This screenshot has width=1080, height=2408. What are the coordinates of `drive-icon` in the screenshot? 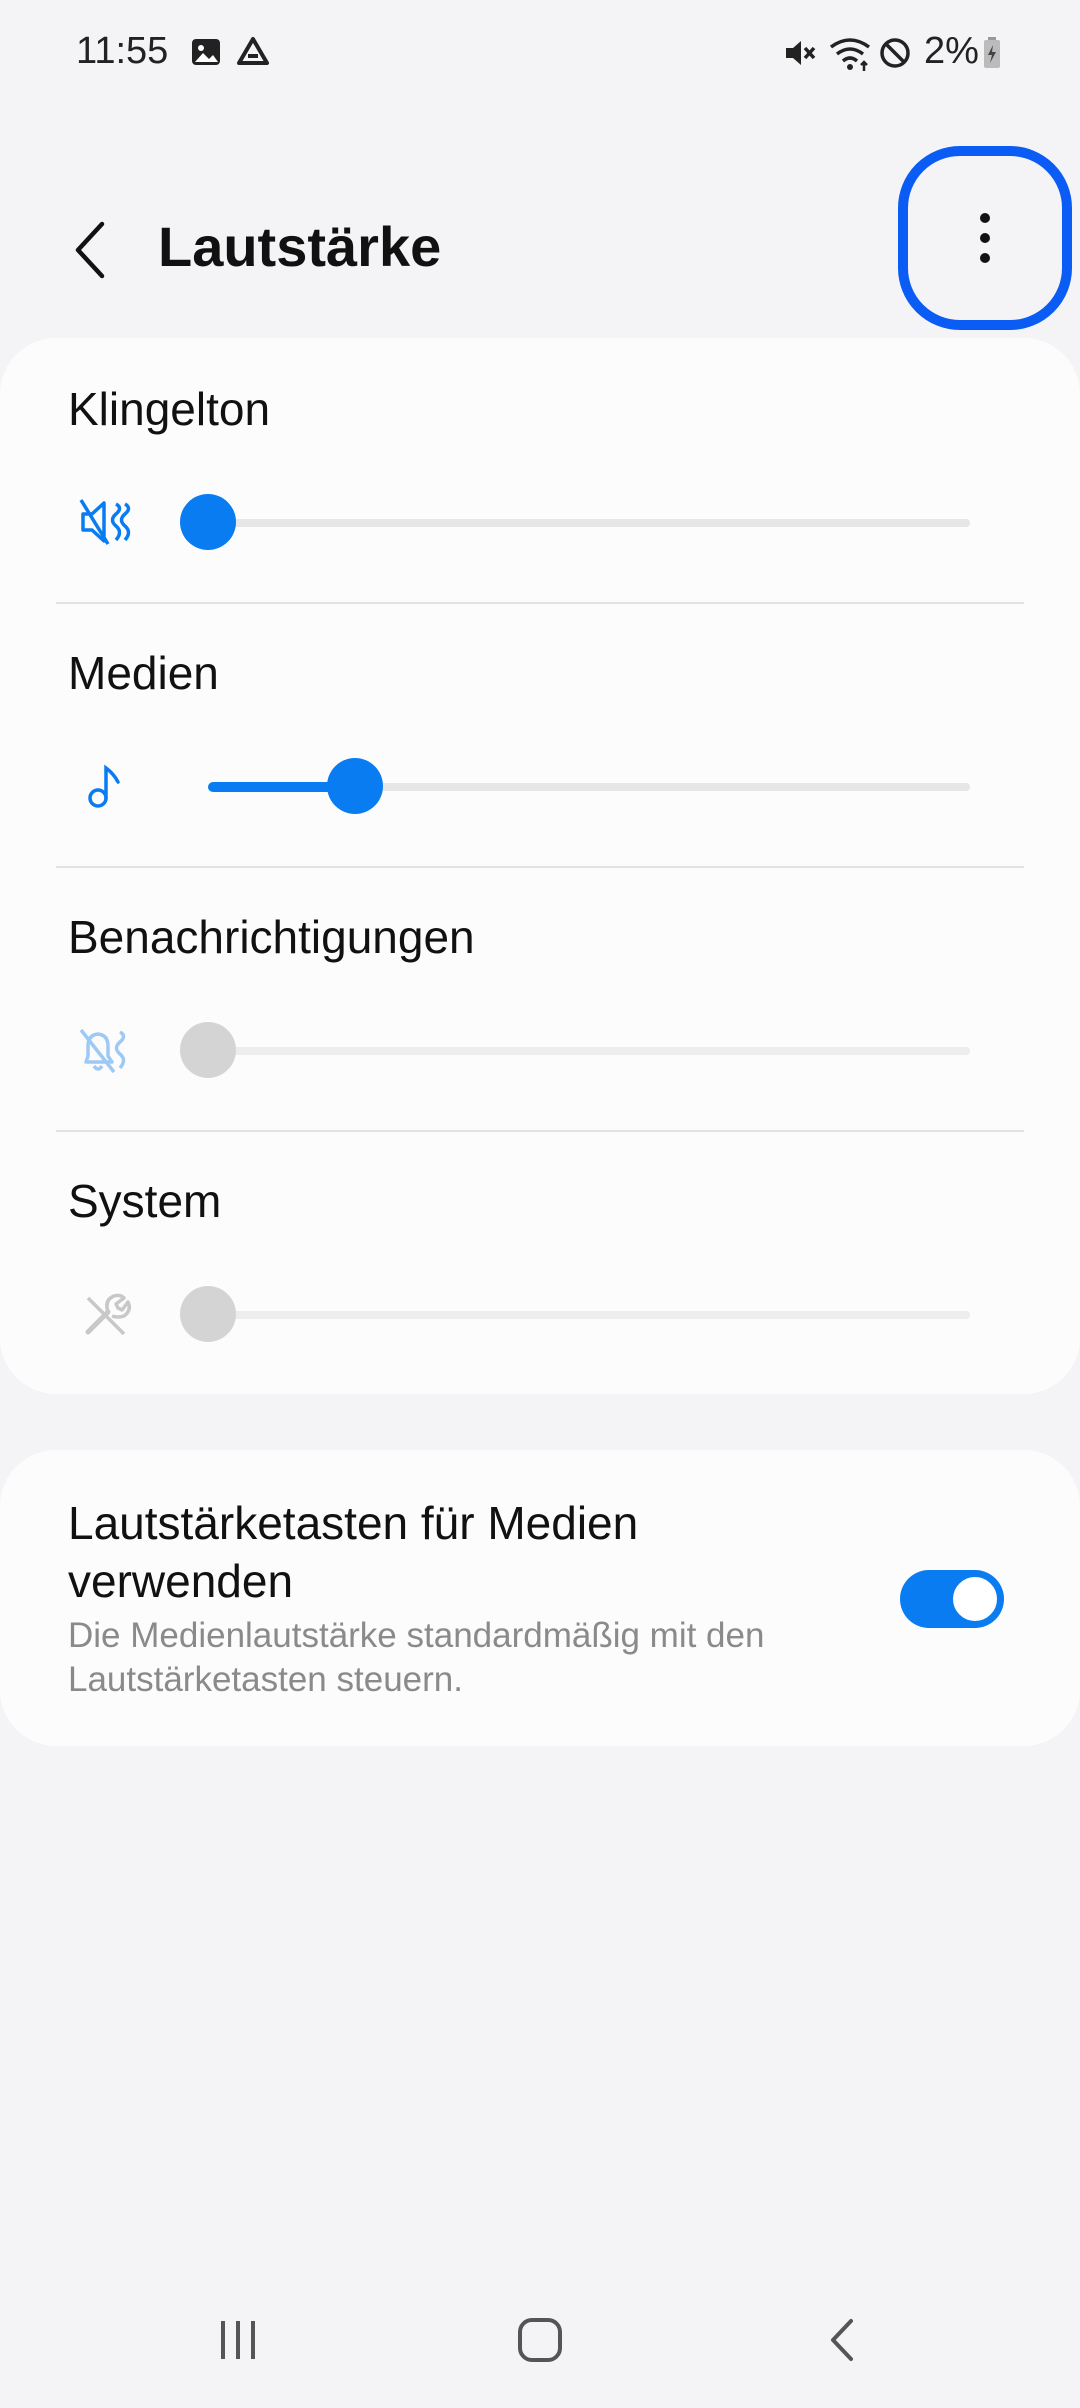 It's located at (253, 54).